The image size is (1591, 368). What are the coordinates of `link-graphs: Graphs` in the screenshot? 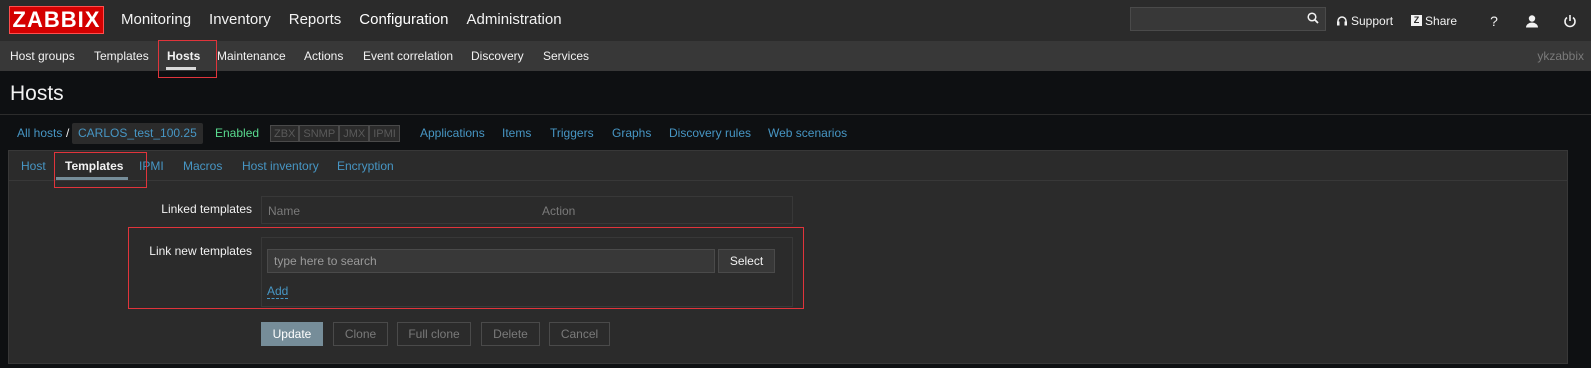 It's located at (631, 133).